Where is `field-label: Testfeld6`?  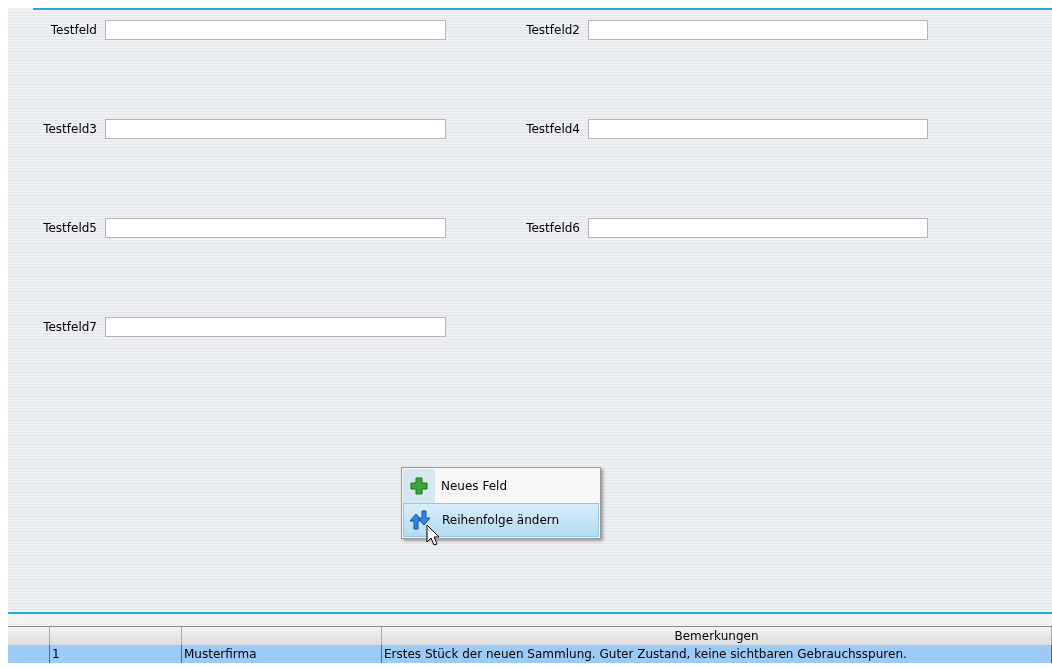 field-label: Testfeld6 is located at coordinates (552, 228).